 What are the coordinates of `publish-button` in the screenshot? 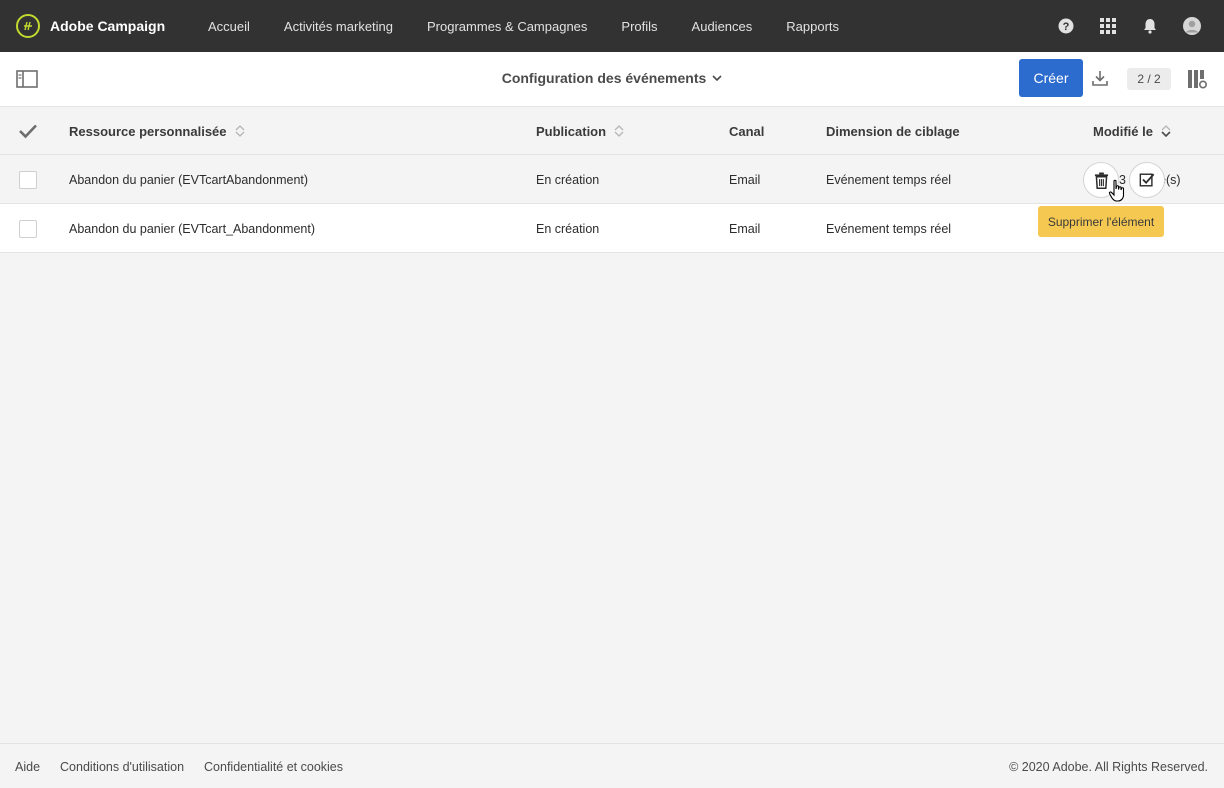 It's located at (1147, 180).